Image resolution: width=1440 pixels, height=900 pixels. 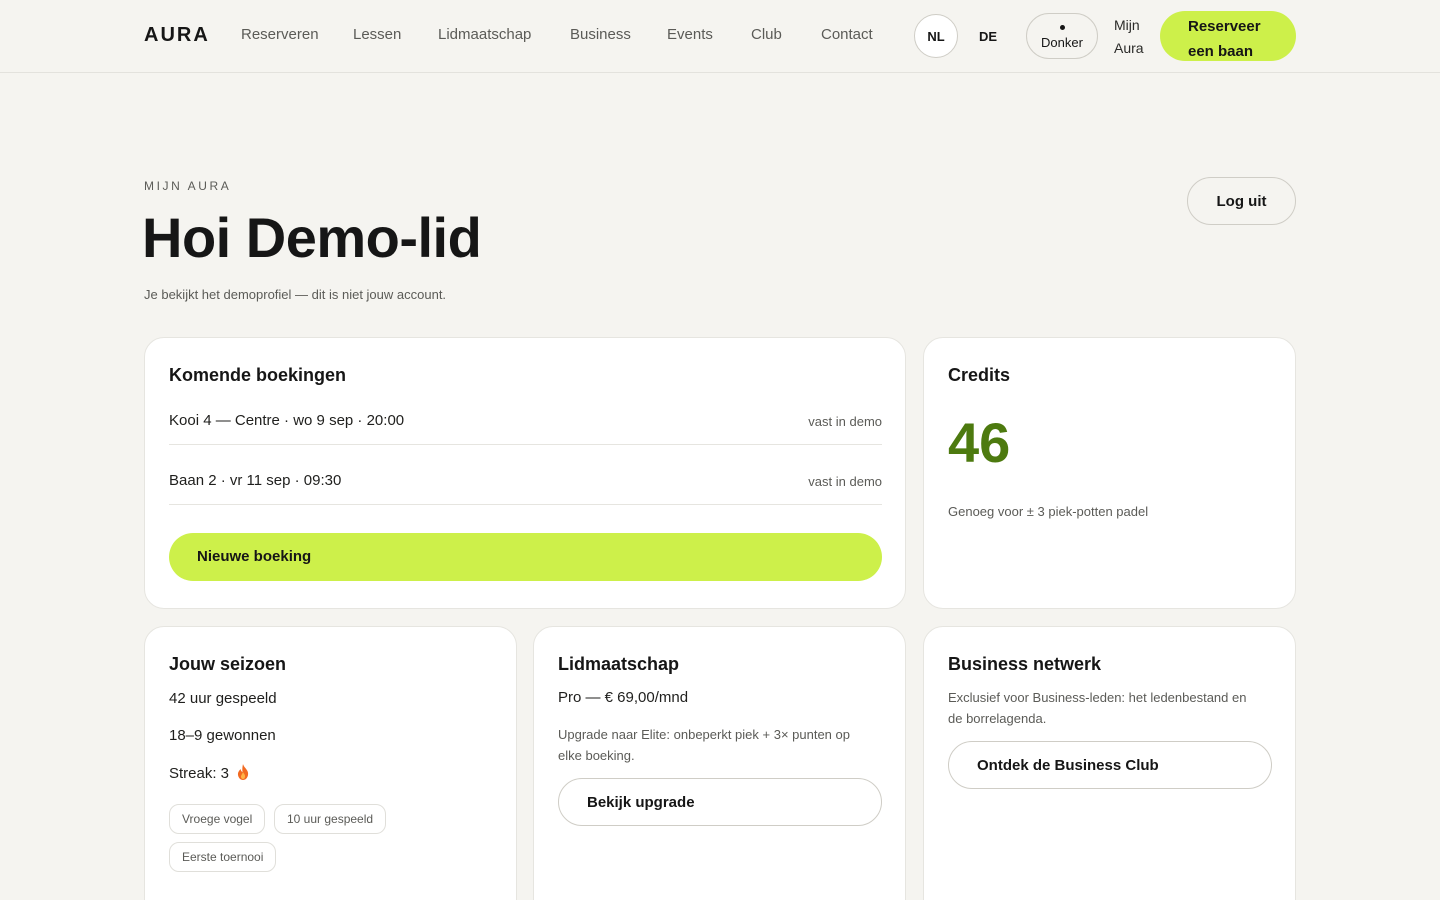 I want to click on reserve-court-label-line1: Reserveer, so click(x=1224, y=26).